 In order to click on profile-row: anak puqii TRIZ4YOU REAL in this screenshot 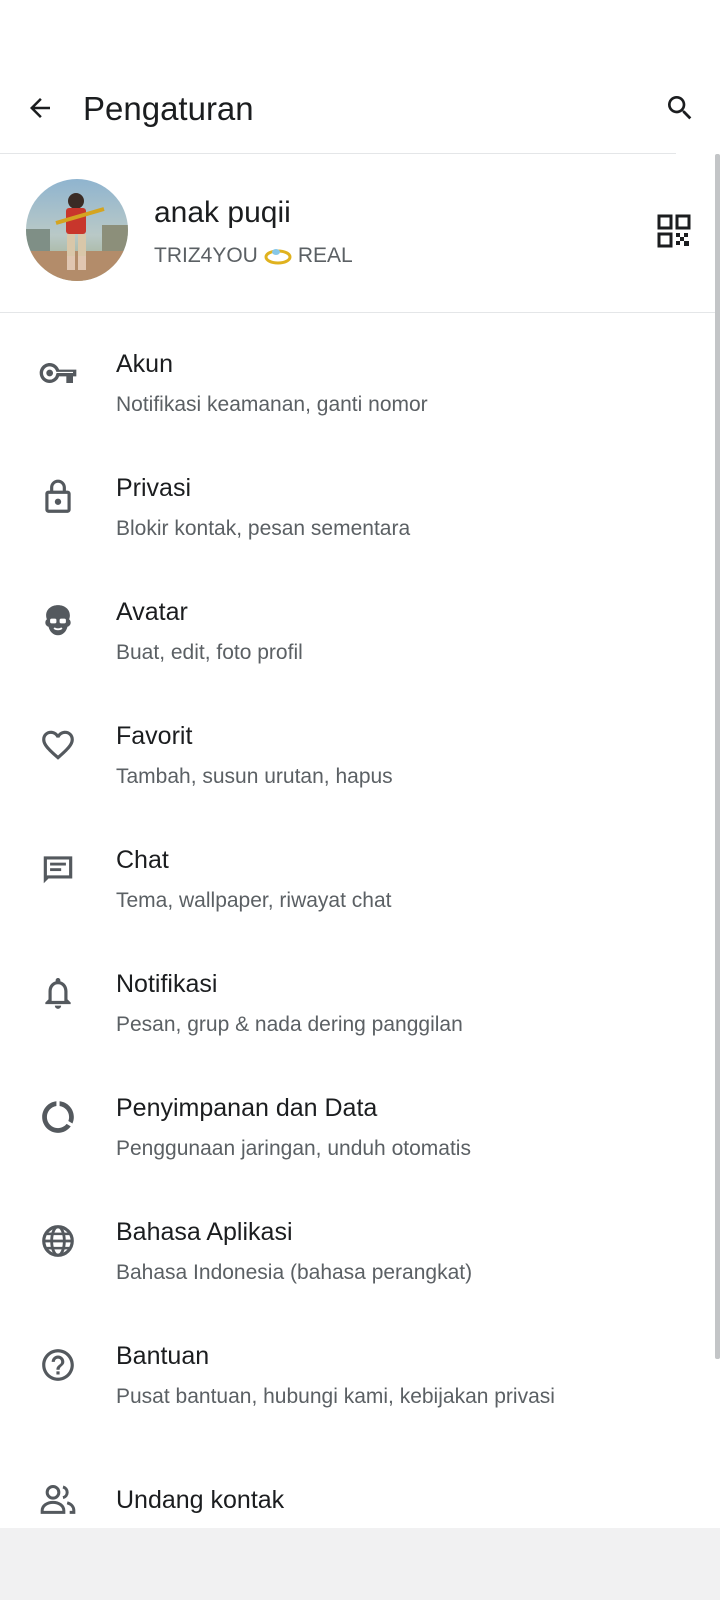, I will do `click(358, 233)`.